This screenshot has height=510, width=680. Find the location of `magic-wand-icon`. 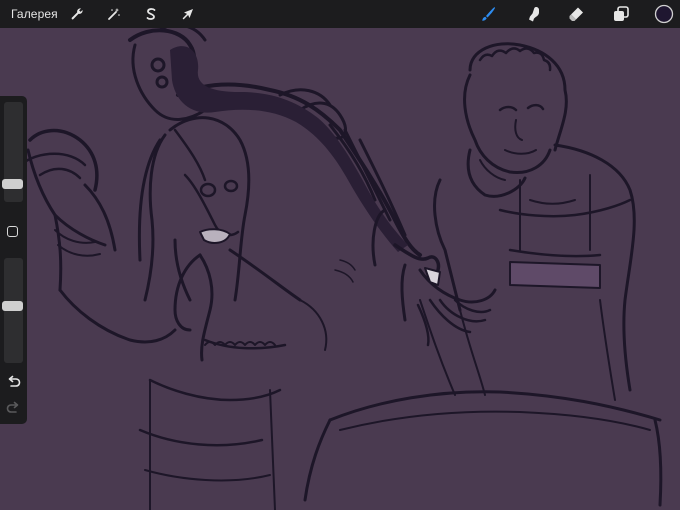

magic-wand-icon is located at coordinates (114, 14).